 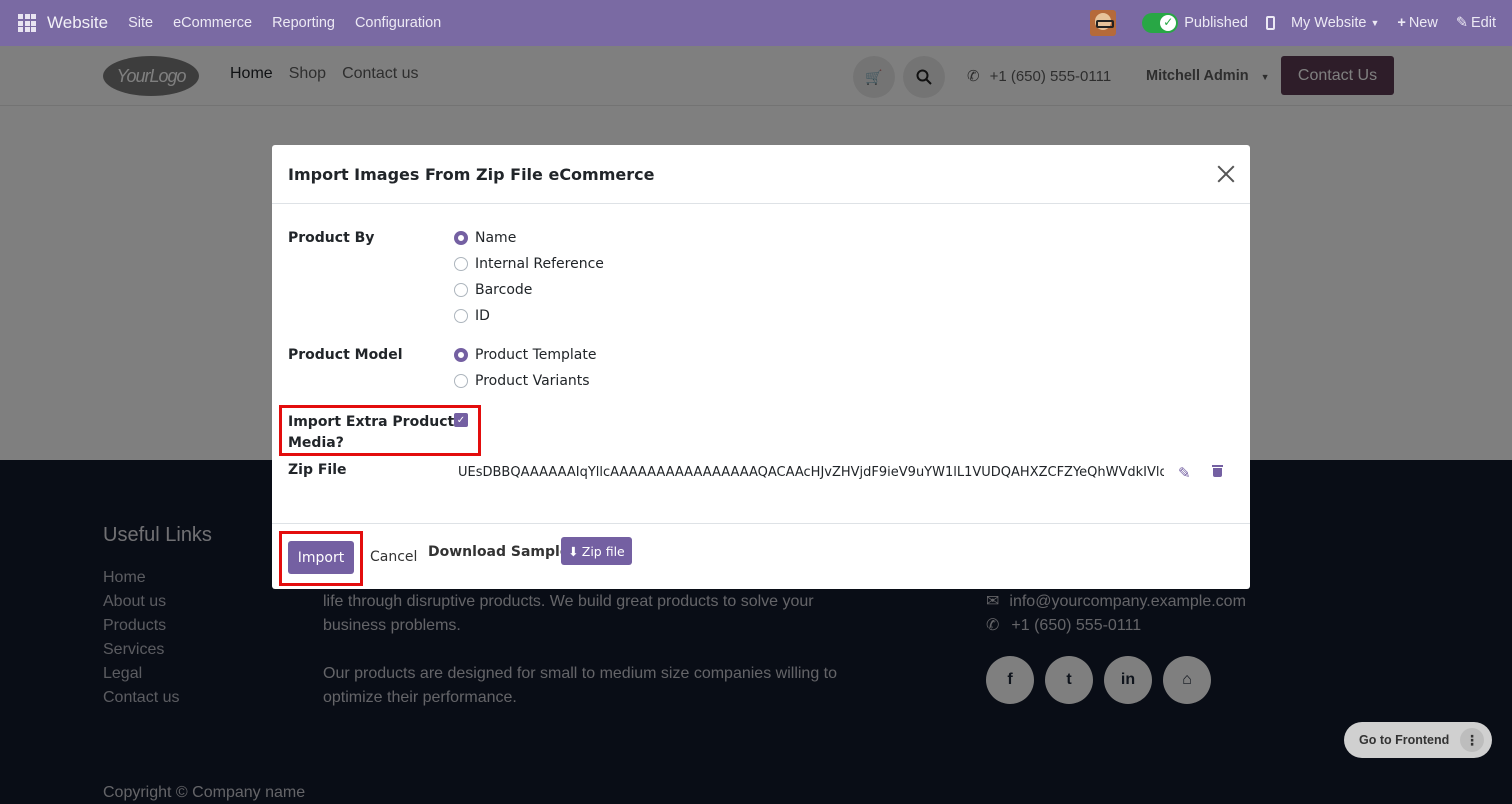 I want to click on radio-product-template: Product Template, so click(x=525, y=355).